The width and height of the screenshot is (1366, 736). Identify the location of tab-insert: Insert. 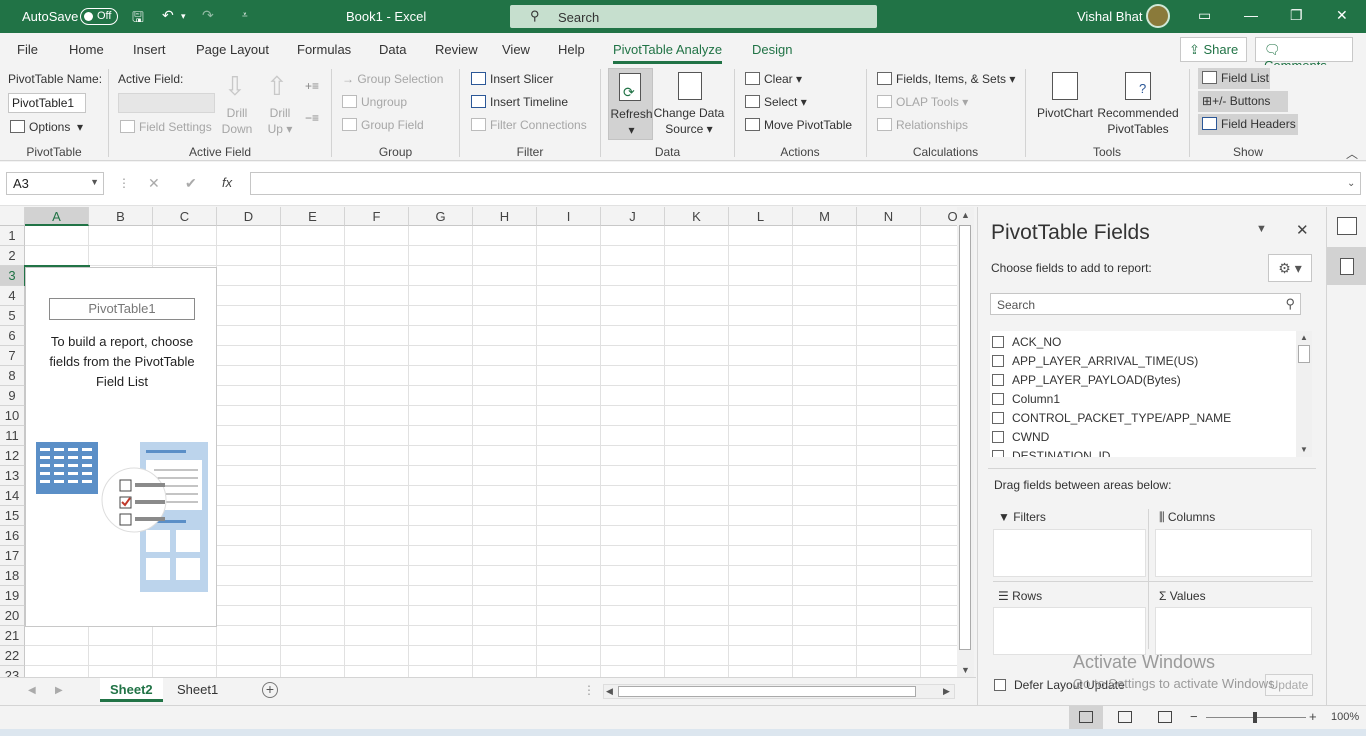
(149, 49).